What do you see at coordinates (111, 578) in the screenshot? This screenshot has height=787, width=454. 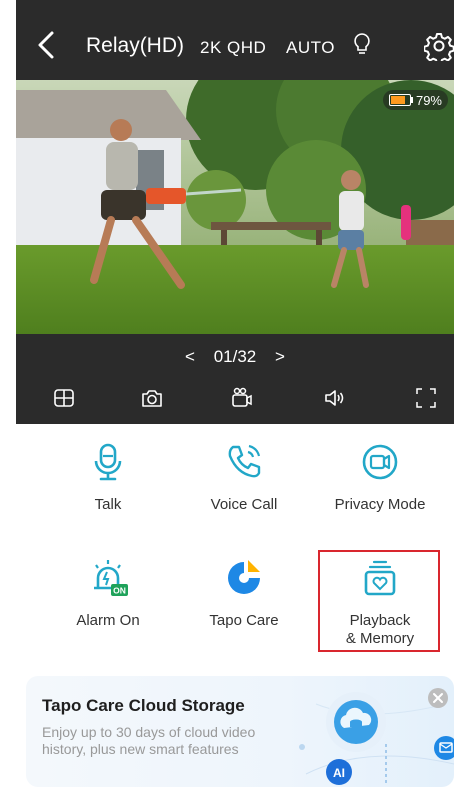 I see `alarm-icon: ON` at bounding box center [111, 578].